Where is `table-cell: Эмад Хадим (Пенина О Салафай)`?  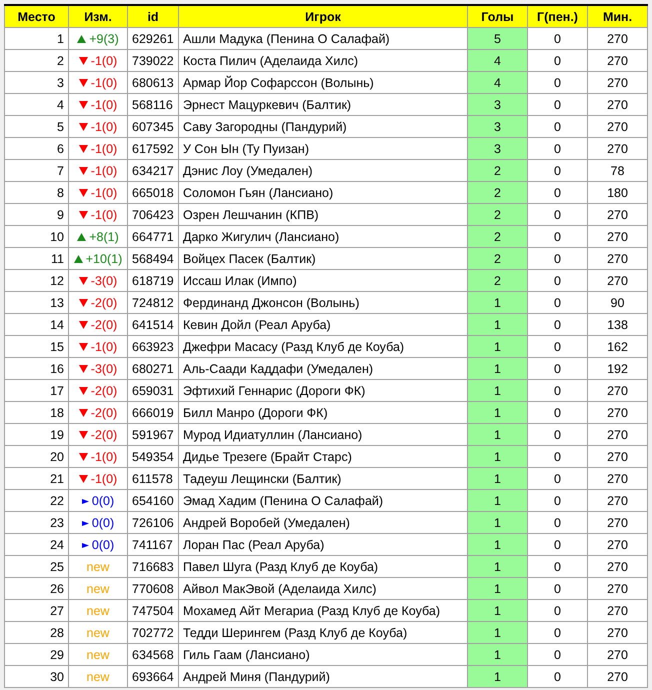
table-cell: Эмад Хадим (Пенина О Салафай) is located at coordinates (323, 501).